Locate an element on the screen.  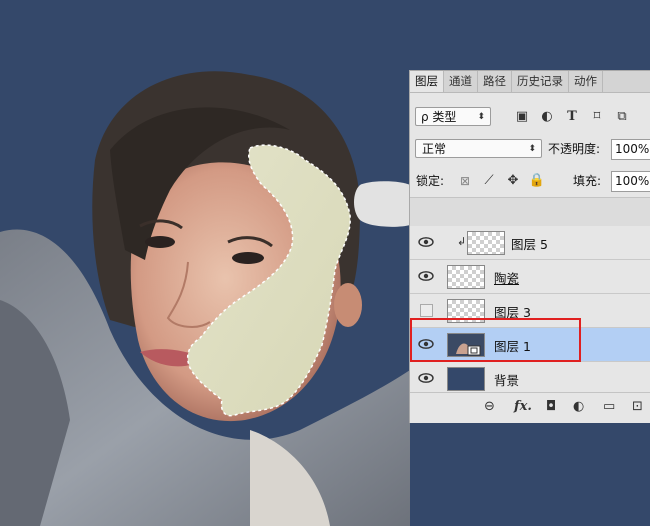
panel-spacer is located at coordinates (530, 212).